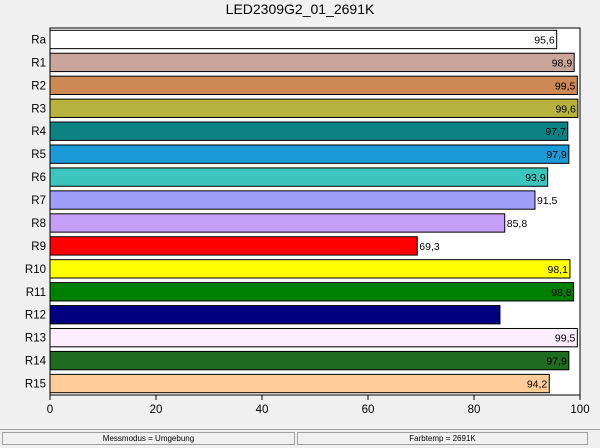  I want to click on category-label: R2, so click(38, 86).